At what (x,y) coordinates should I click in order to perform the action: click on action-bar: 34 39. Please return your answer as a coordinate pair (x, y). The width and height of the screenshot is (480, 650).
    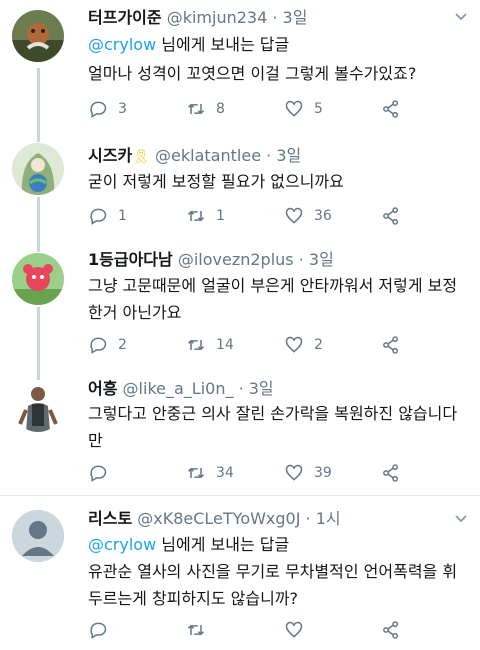
    Looking at the image, I should click on (278, 473).